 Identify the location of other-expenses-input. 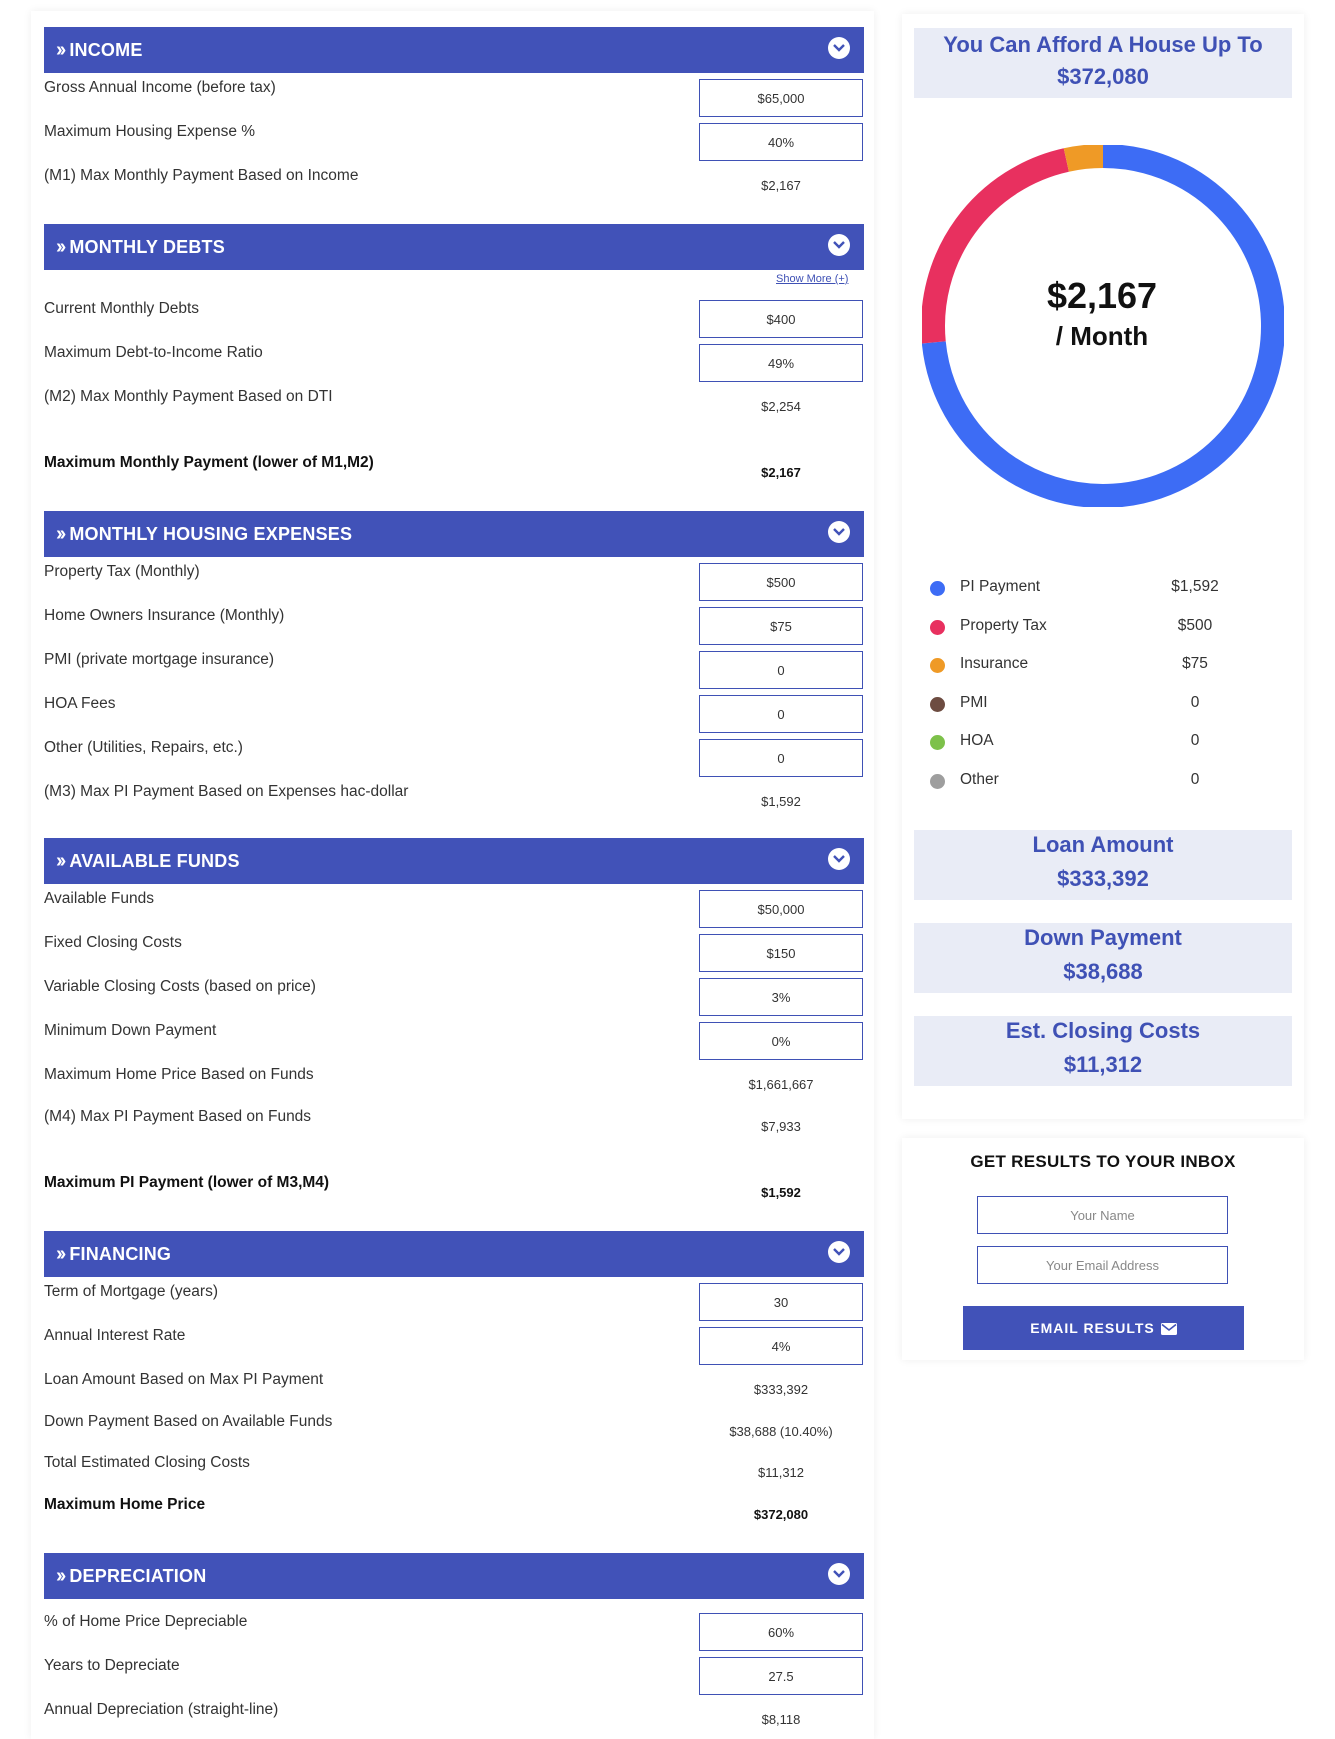
(781, 758).